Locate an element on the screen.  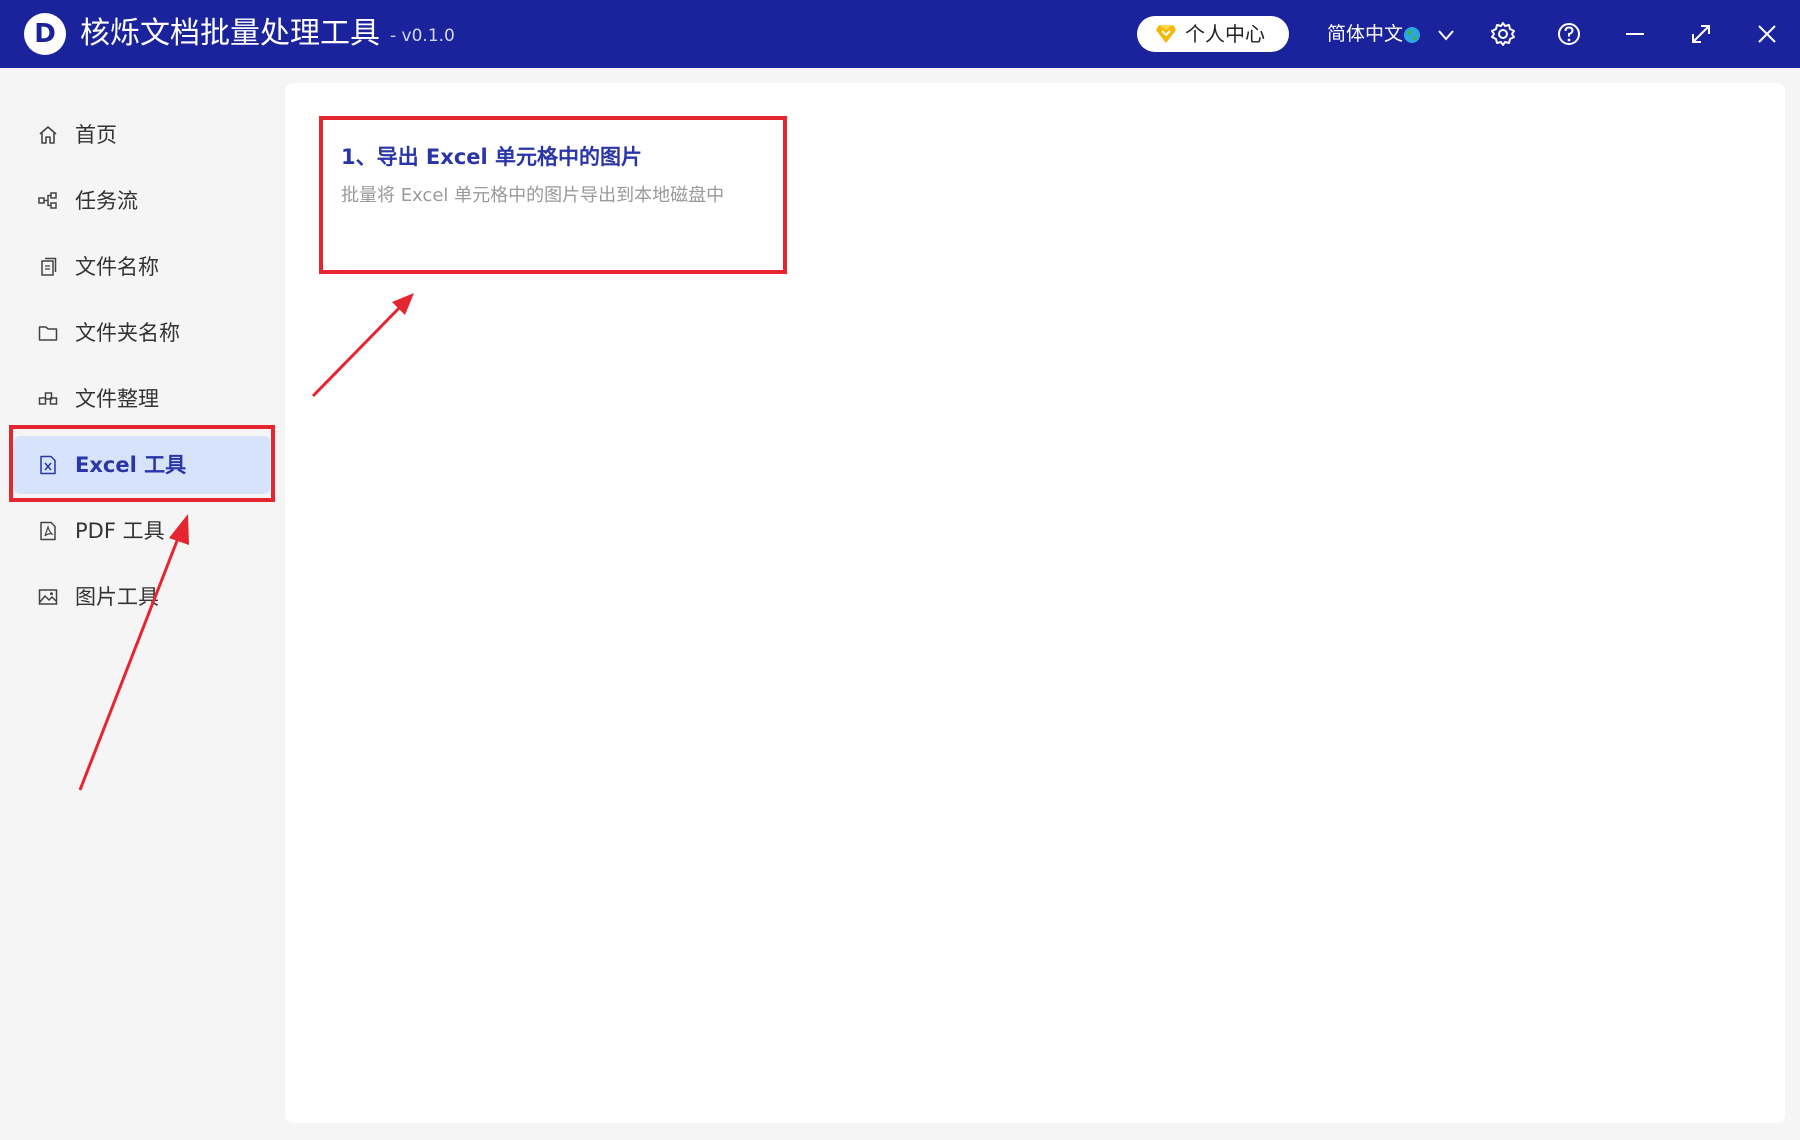
sidebar-item-folder-name: 文件夹名称 is located at coordinates (142, 333).